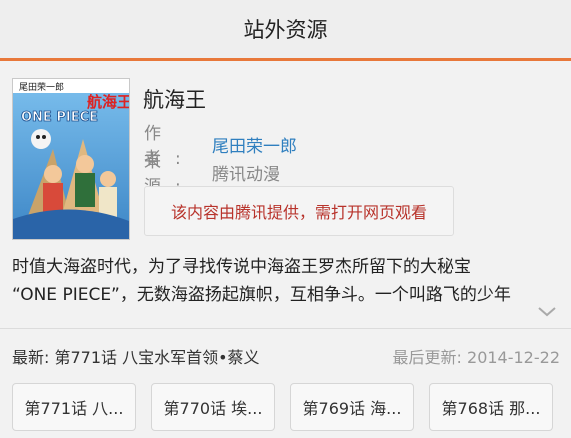  What do you see at coordinates (71, 159) in the screenshot?
I see `cover-image: 尾田荣一郎 航海王 ONE PIECE` at bounding box center [71, 159].